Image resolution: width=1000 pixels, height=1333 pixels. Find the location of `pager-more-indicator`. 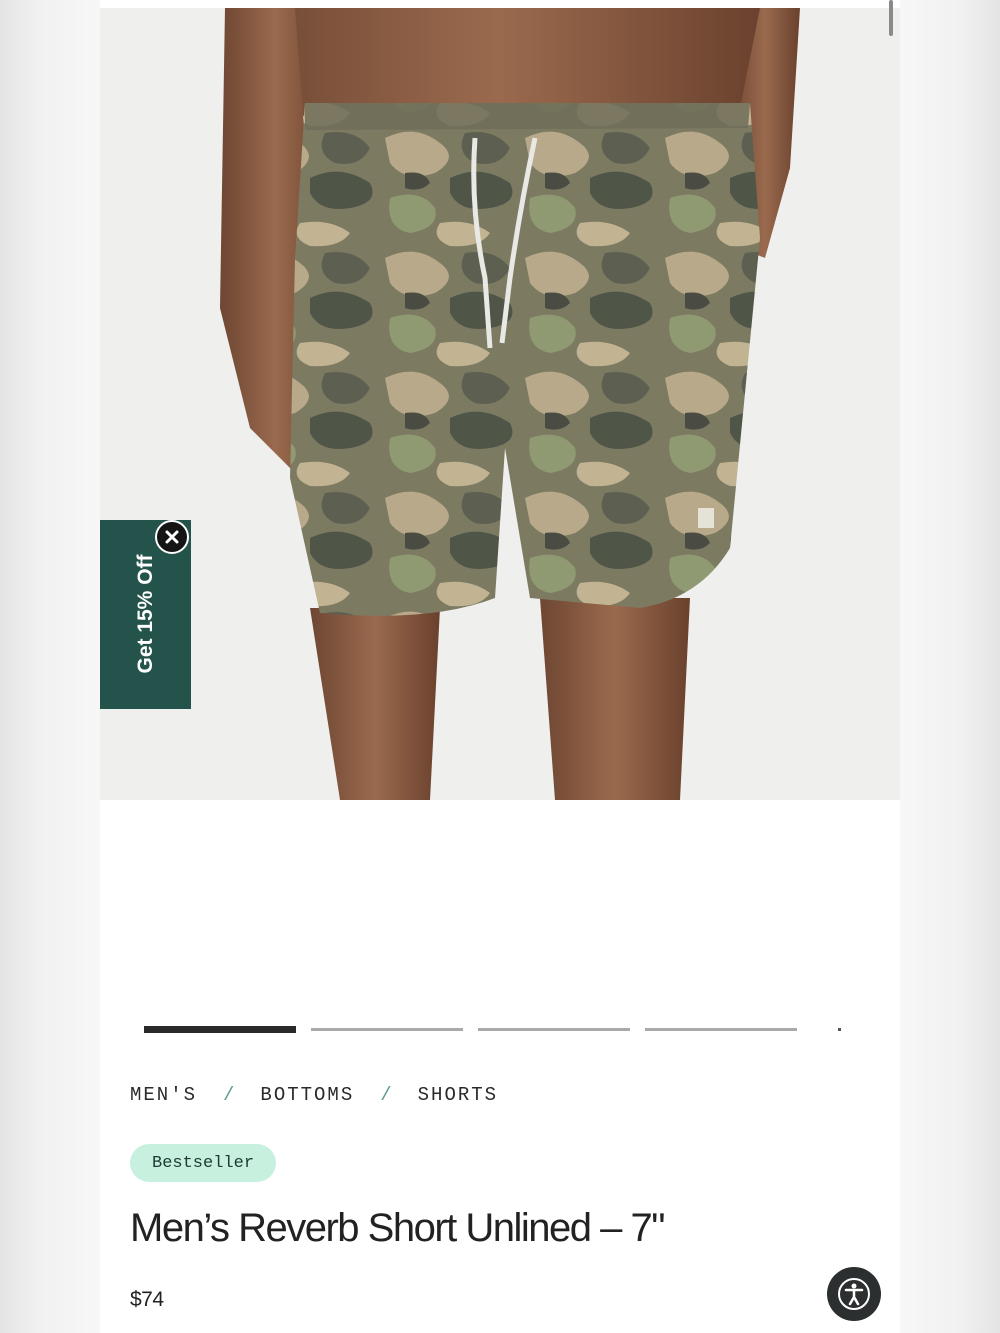

pager-more-indicator is located at coordinates (839, 1029).